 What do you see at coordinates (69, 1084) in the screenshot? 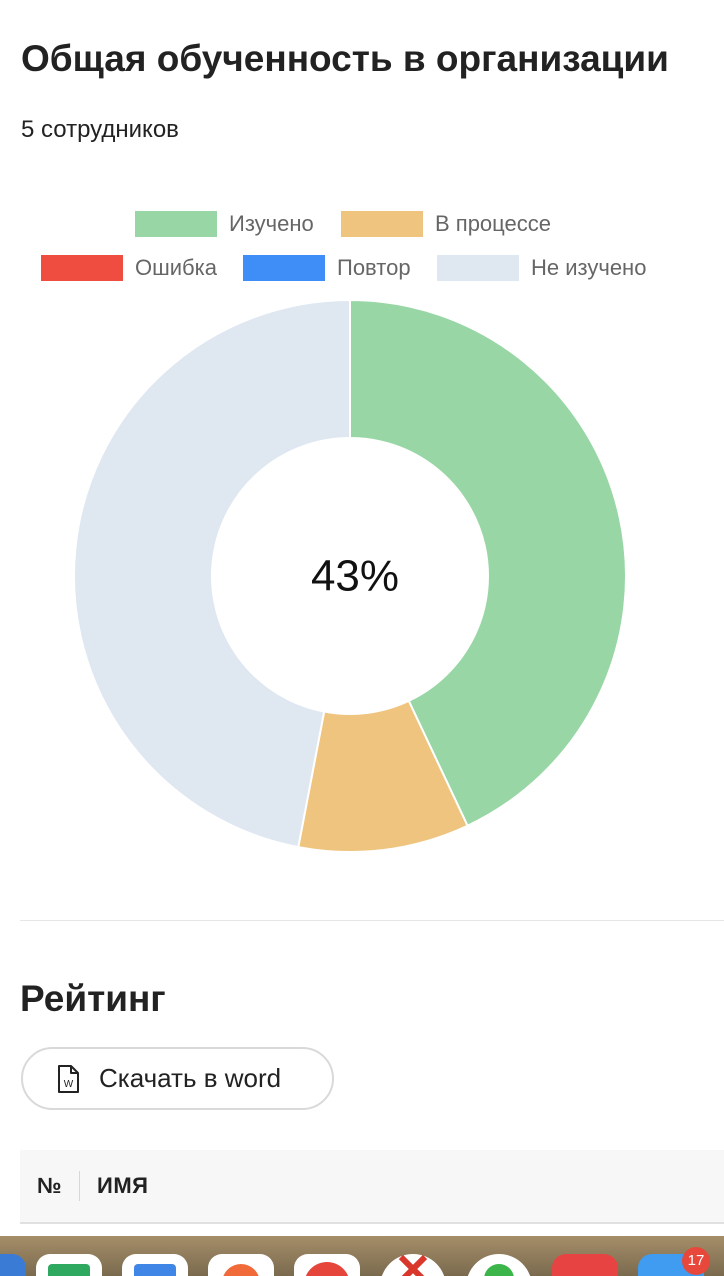
I see `svg-text: W` at bounding box center [69, 1084].